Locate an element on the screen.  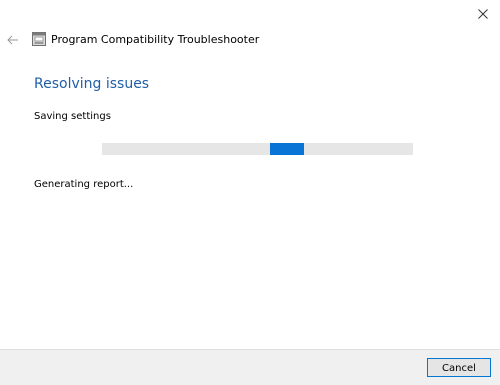
page-title: Resolving issues is located at coordinates (92, 84).